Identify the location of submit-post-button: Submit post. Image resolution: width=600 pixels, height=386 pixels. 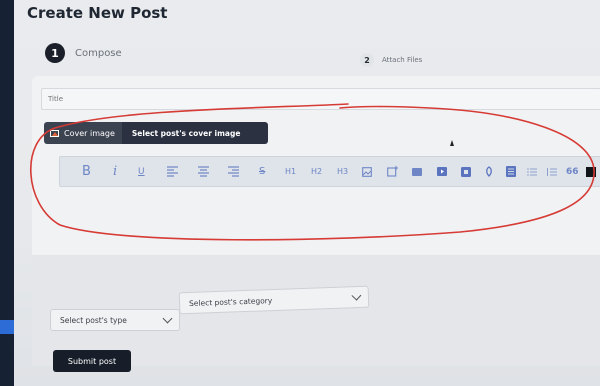
(92, 361).